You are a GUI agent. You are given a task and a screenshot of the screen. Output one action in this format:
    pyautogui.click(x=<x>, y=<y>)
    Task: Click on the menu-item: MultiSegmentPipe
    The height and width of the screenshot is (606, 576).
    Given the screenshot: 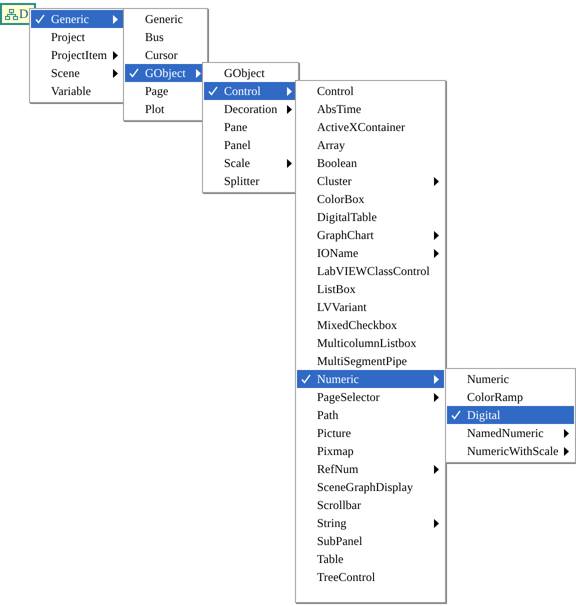 What is the action you would take?
    pyautogui.click(x=370, y=361)
    